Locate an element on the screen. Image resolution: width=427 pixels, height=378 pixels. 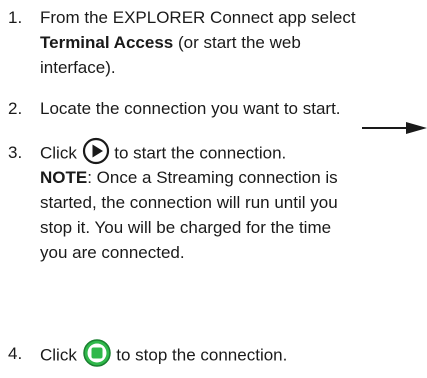
step-text: Click to stop the connection. is located at coordinates (232, 353).